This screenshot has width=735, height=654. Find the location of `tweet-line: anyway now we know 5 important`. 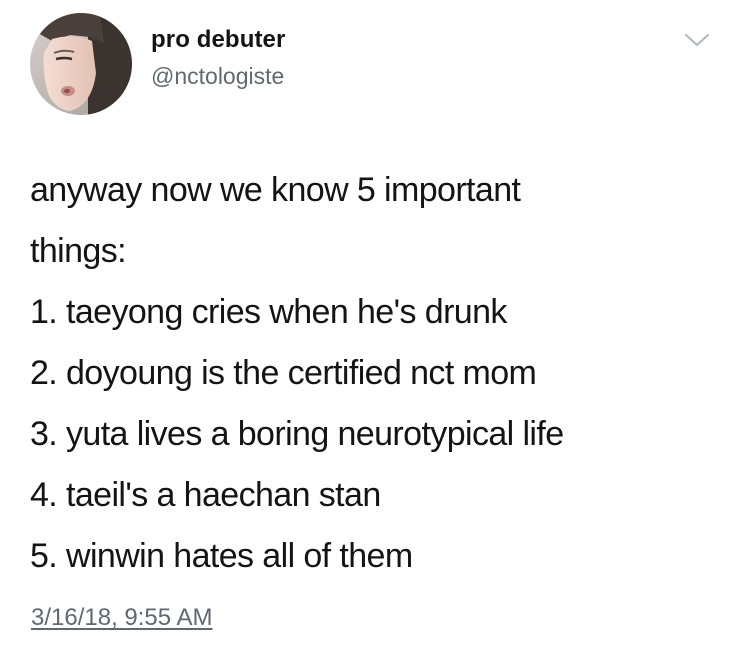

tweet-line: anyway now we know 5 important is located at coordinates (275, 190).